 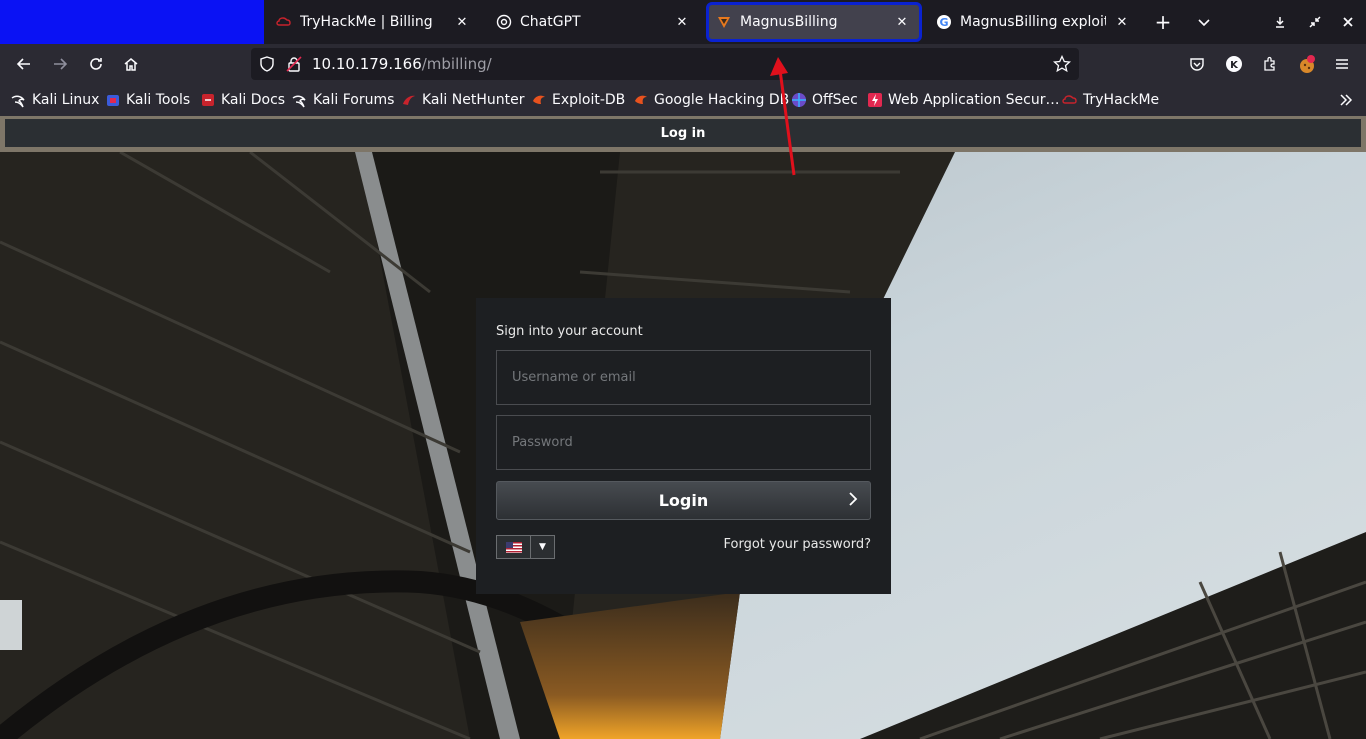 I want to click on page-title-bar: Log in, so click(x=683, y=133).